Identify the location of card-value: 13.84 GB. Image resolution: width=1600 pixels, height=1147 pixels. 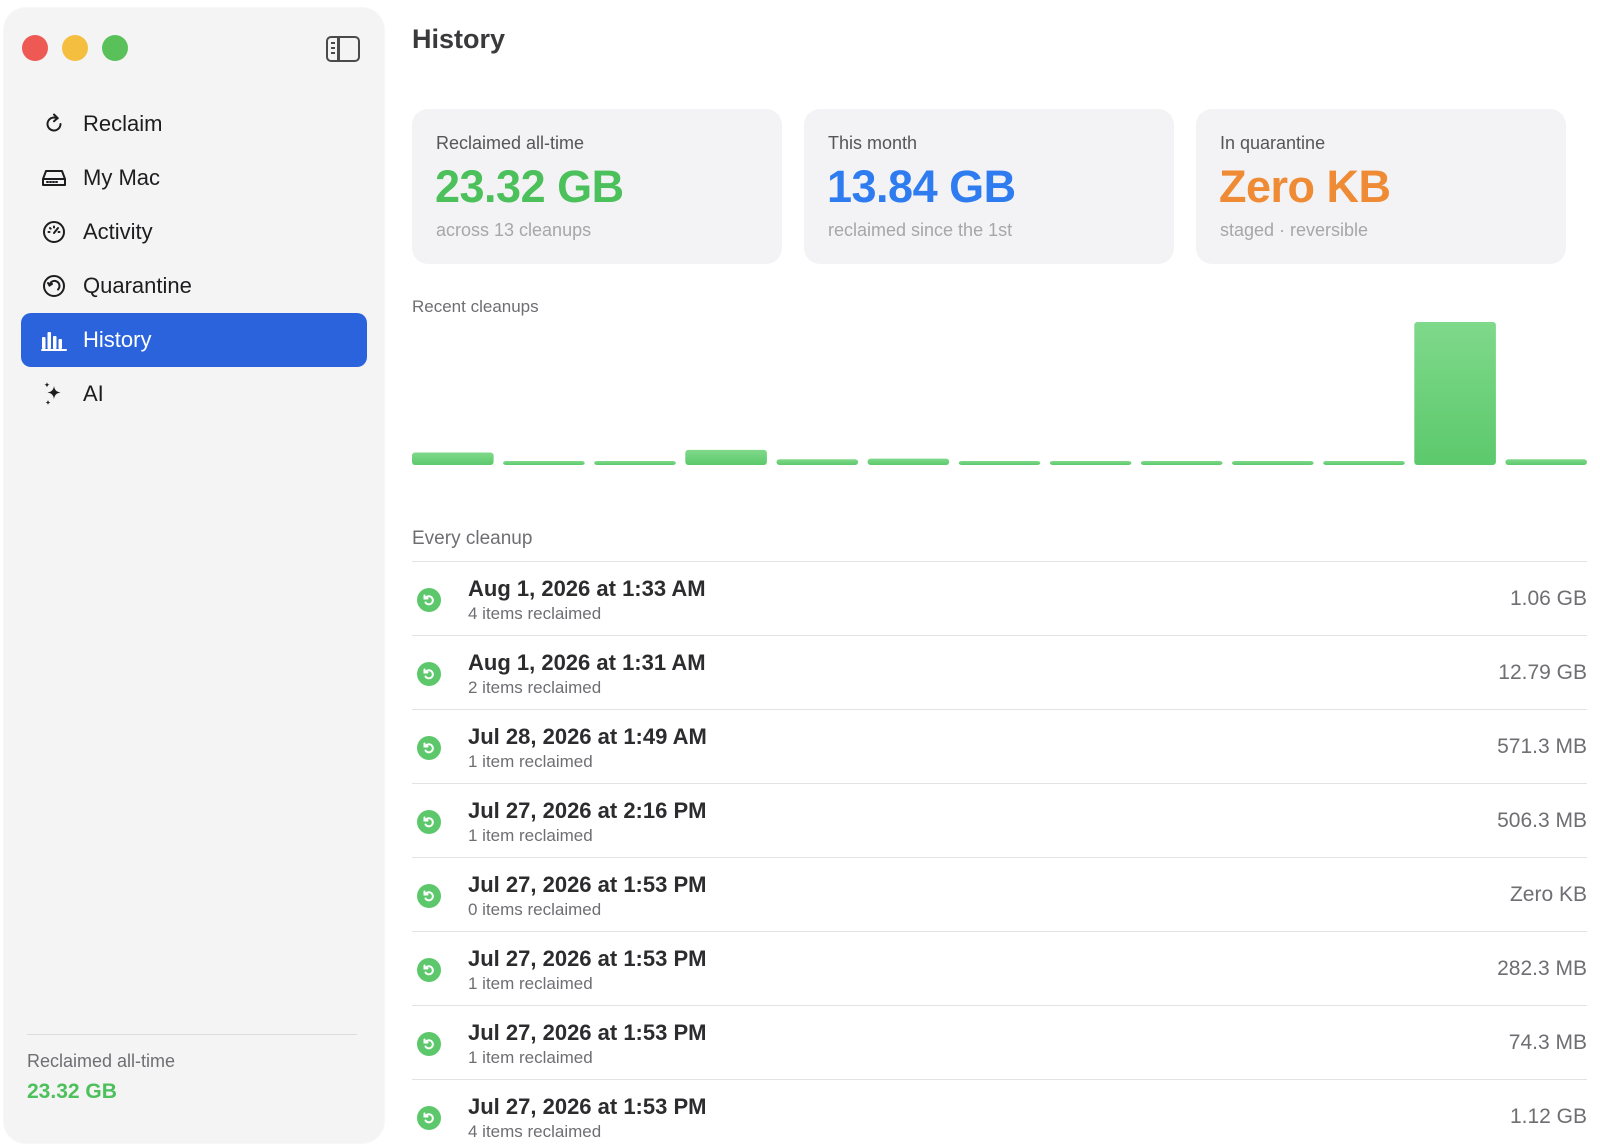
(921, 186).